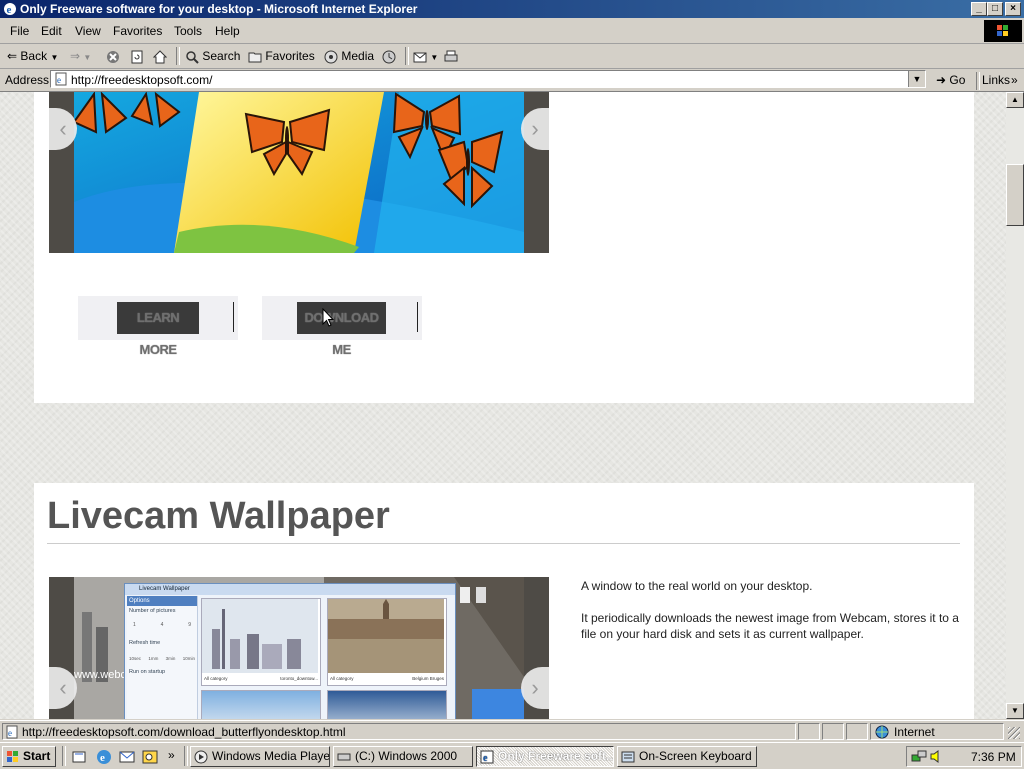 This screenshot has width=1024, height=769. What do you see at coordinates (1015, 195) in the screenshot?
I see `scroll-thumb` at bounding box center [1015, 195].